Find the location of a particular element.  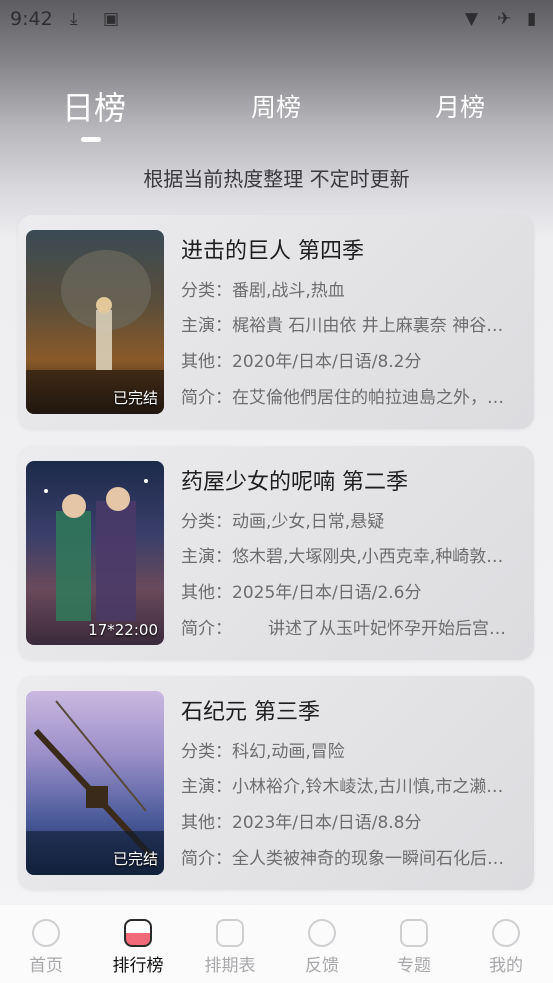

nav-label: 反馈 is located at coordinates (322, 966).